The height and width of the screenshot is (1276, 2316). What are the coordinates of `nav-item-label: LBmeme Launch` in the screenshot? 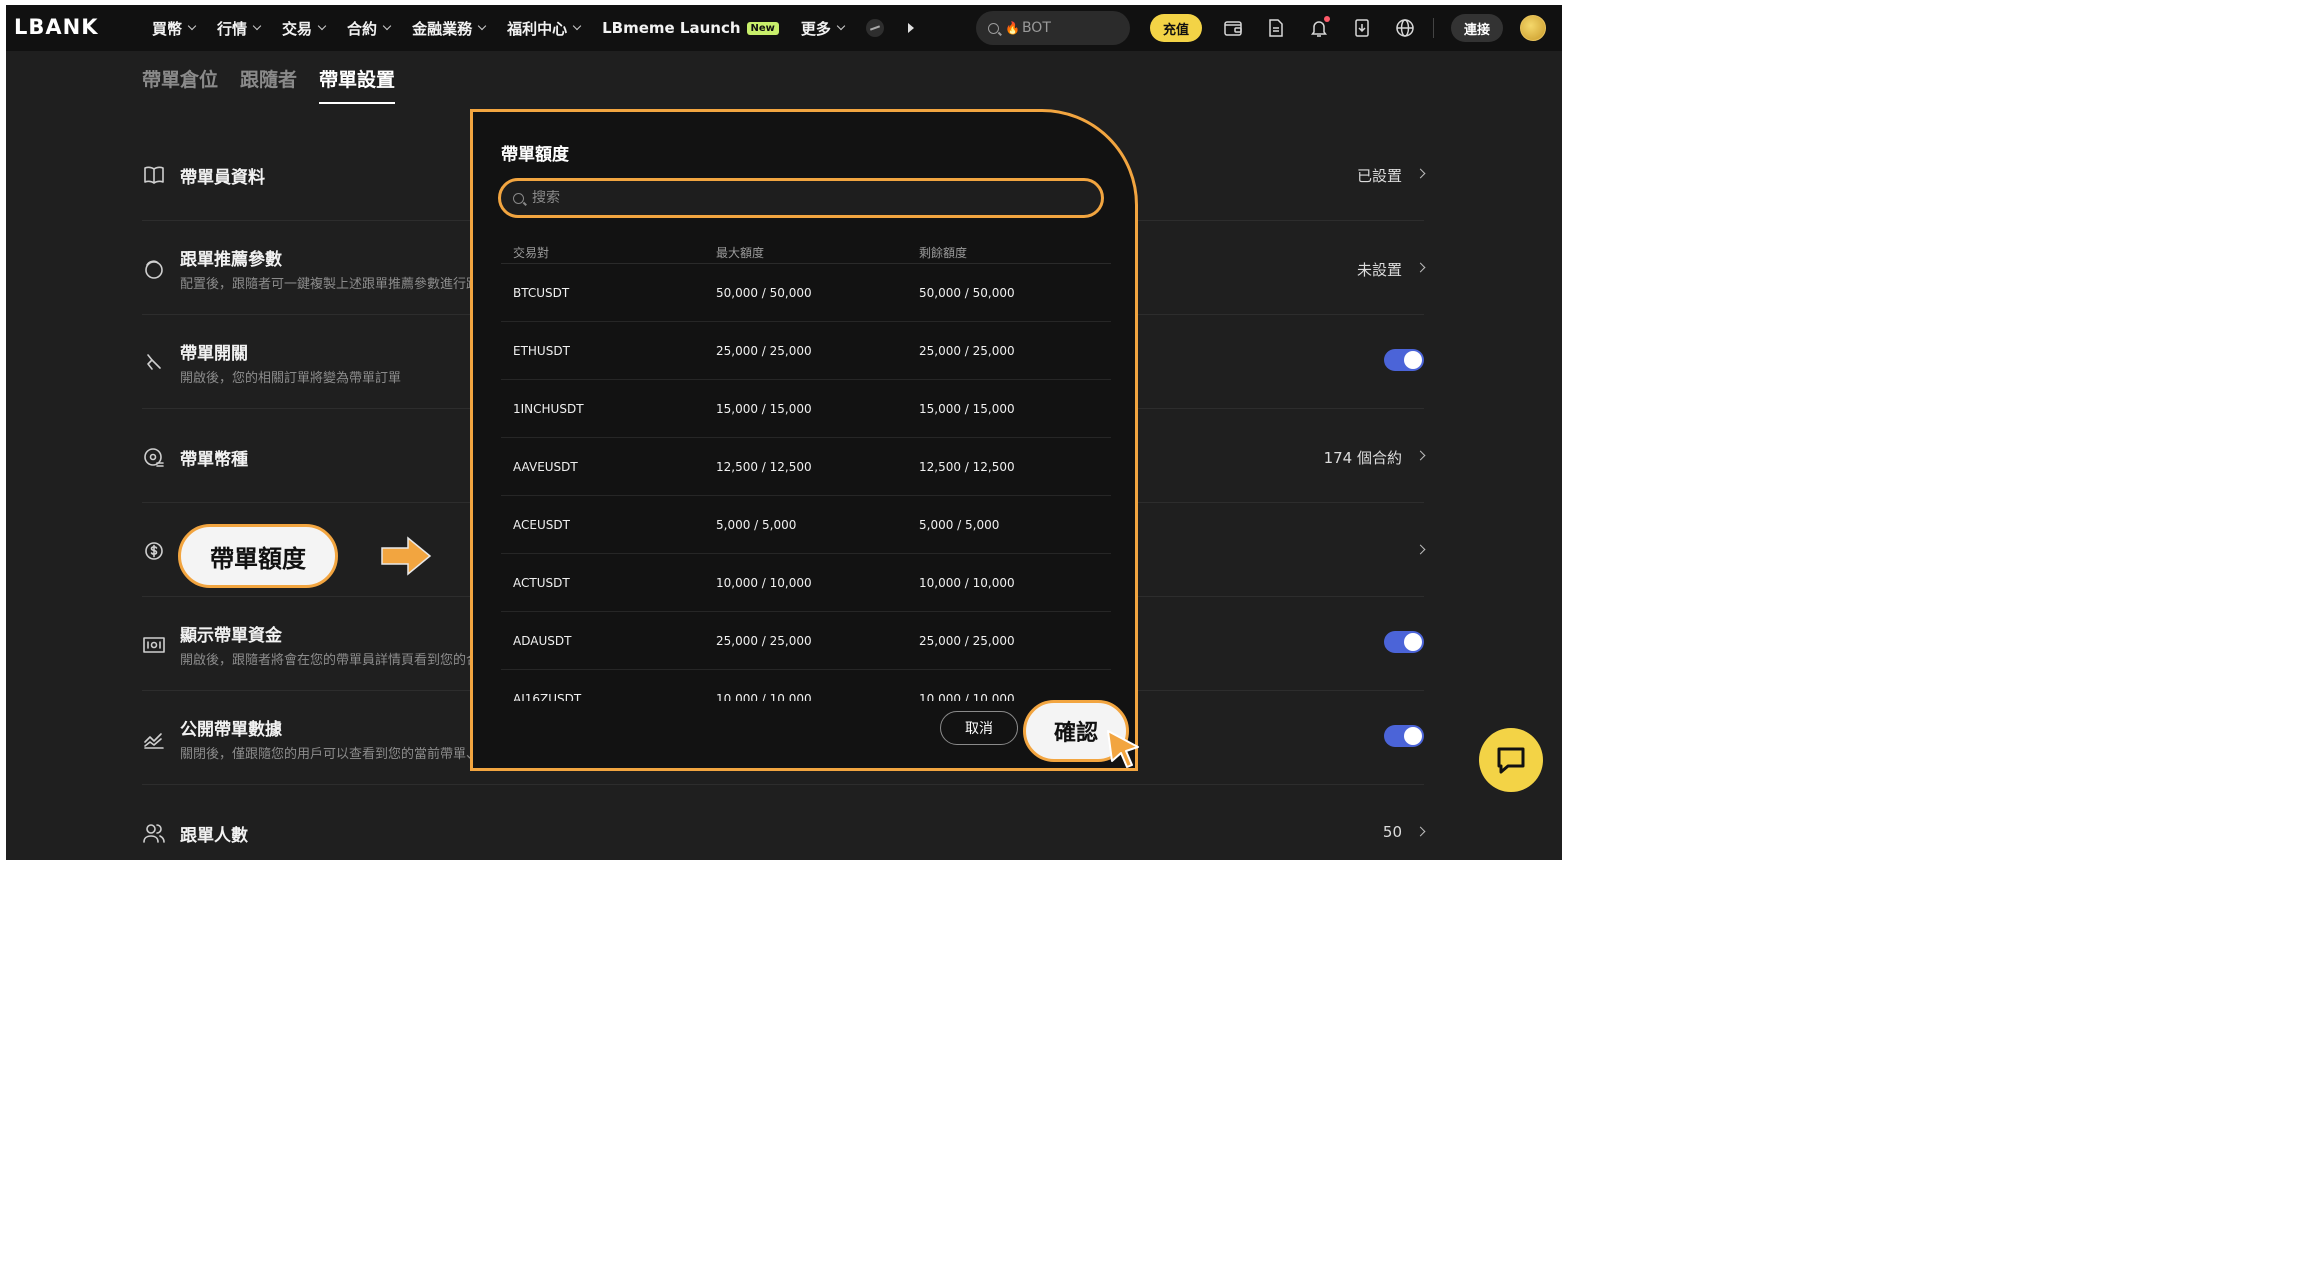 It's located at (671, 28).